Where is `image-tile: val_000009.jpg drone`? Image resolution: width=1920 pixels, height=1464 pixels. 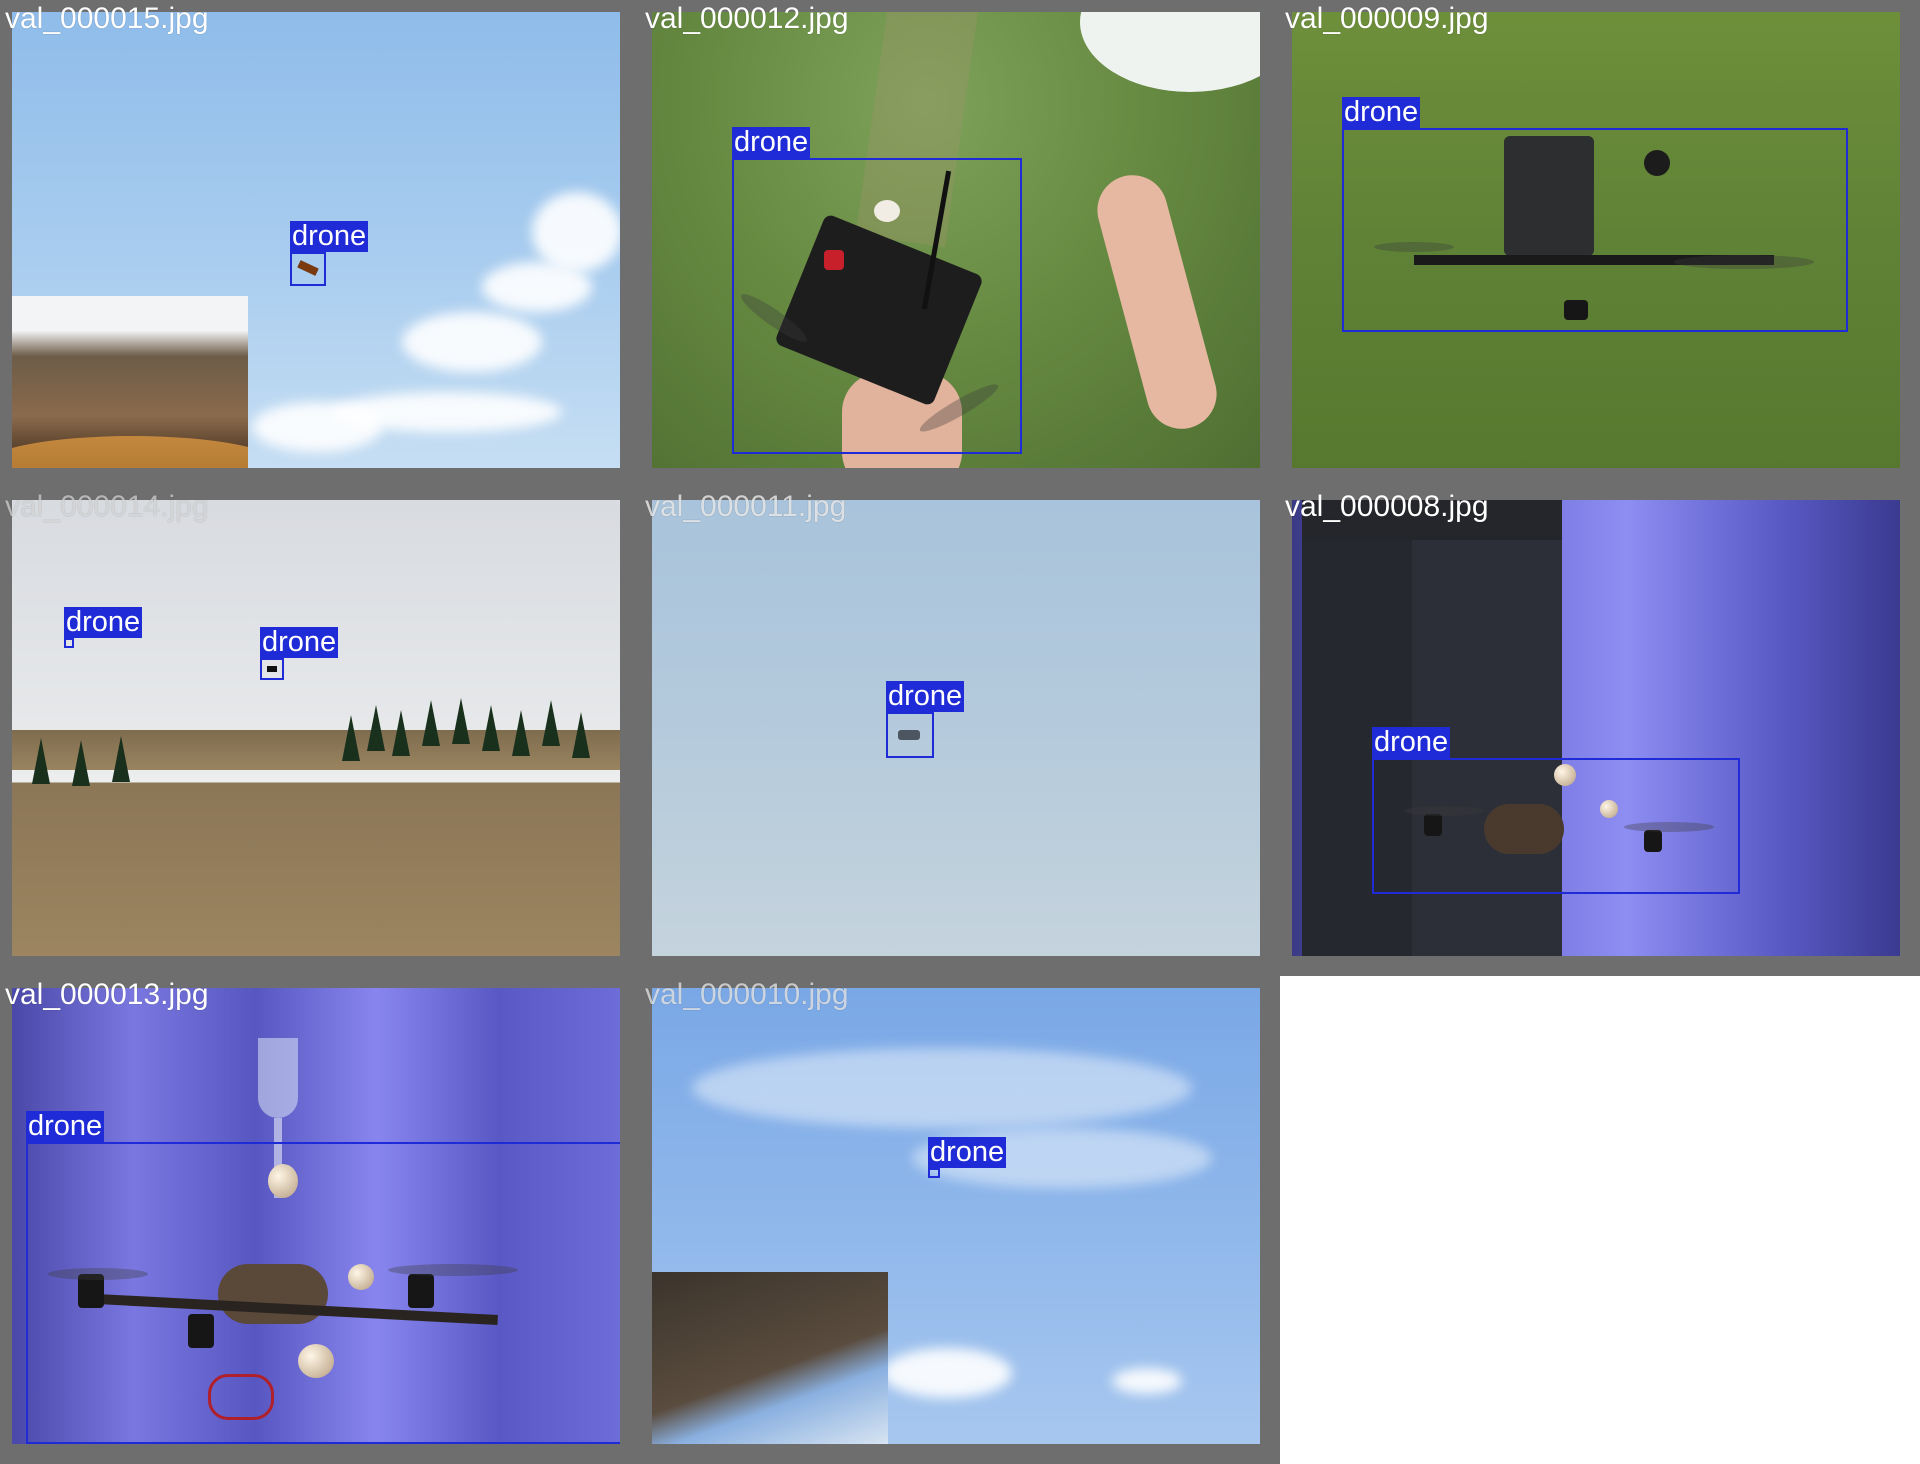 image-tile: val_000009.jpg drone is located at coordinates (1600, 244).